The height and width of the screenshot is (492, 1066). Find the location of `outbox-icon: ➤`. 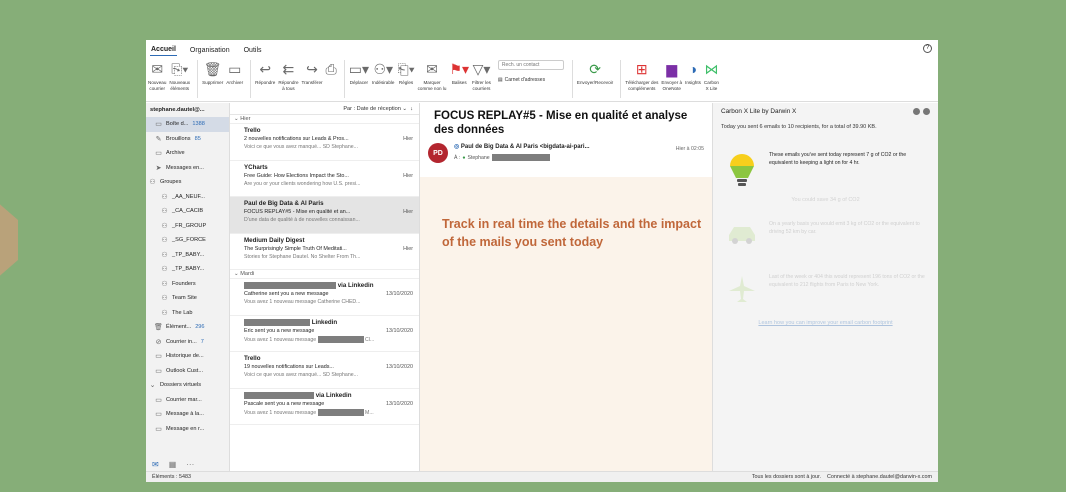

outbox-icon: ➤ is located at coordinates (158, 168).